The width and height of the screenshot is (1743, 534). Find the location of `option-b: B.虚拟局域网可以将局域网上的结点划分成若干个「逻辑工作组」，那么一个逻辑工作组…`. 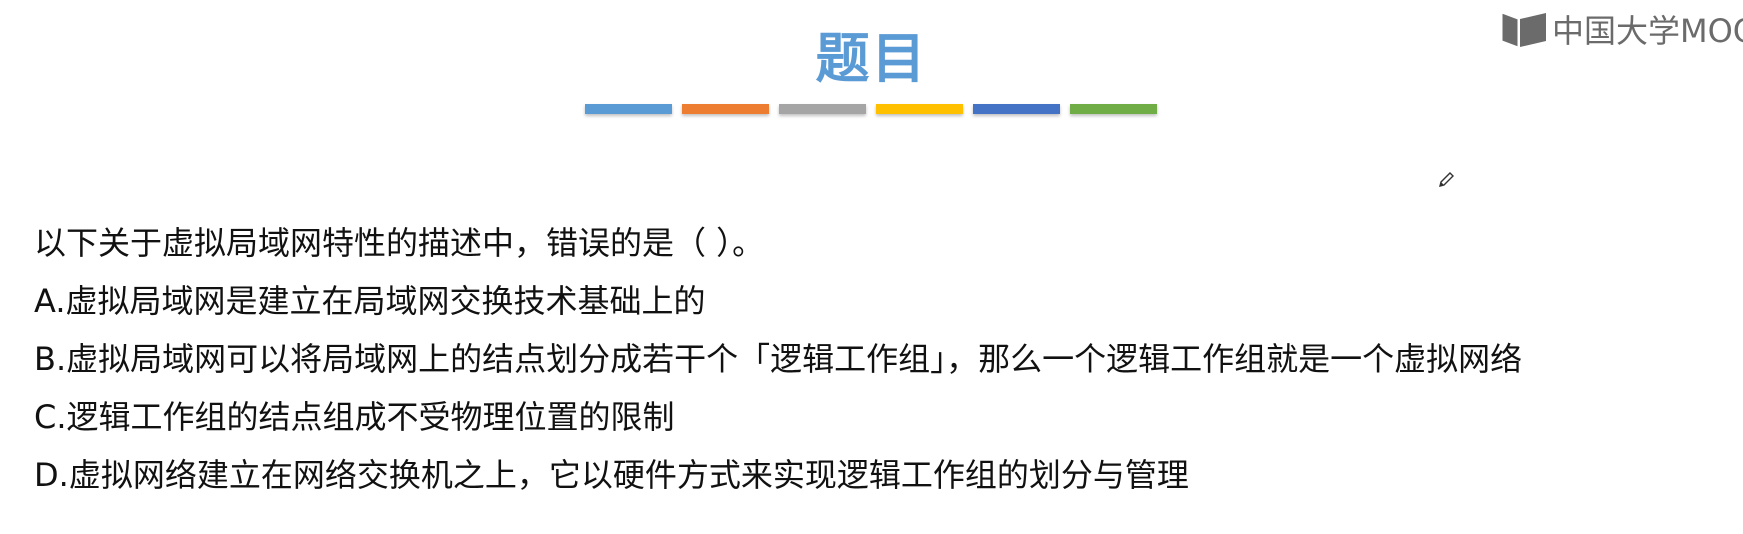

option-b: B.虚拟局域网可以将局域网上的结点划分成若干个「逻辑工作组」，那么一个逻辑工作组… is located at coordinates (778, 359).